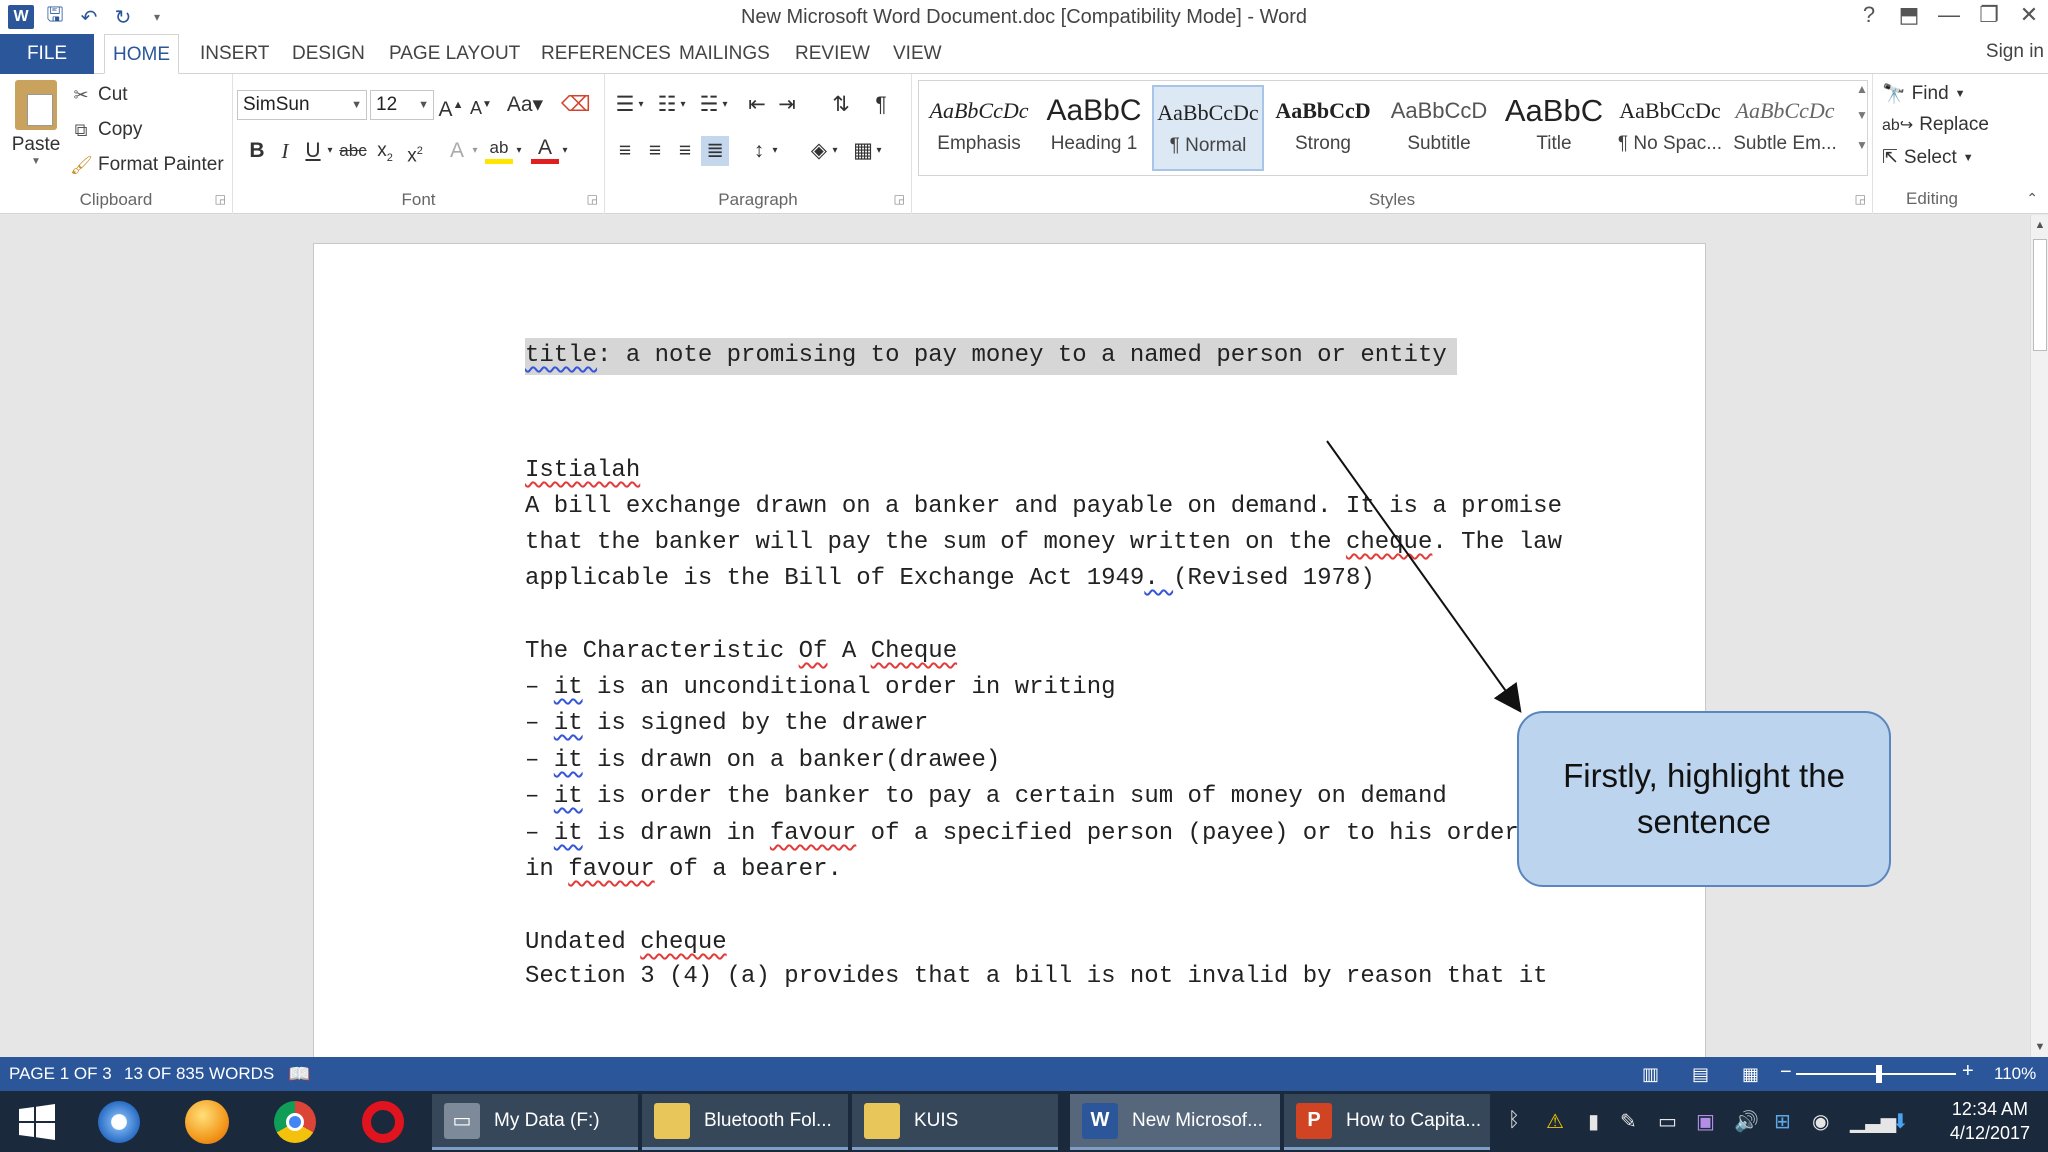  I want to click on ribbon-display-options-icon: ⬒, so click(1909, 15).